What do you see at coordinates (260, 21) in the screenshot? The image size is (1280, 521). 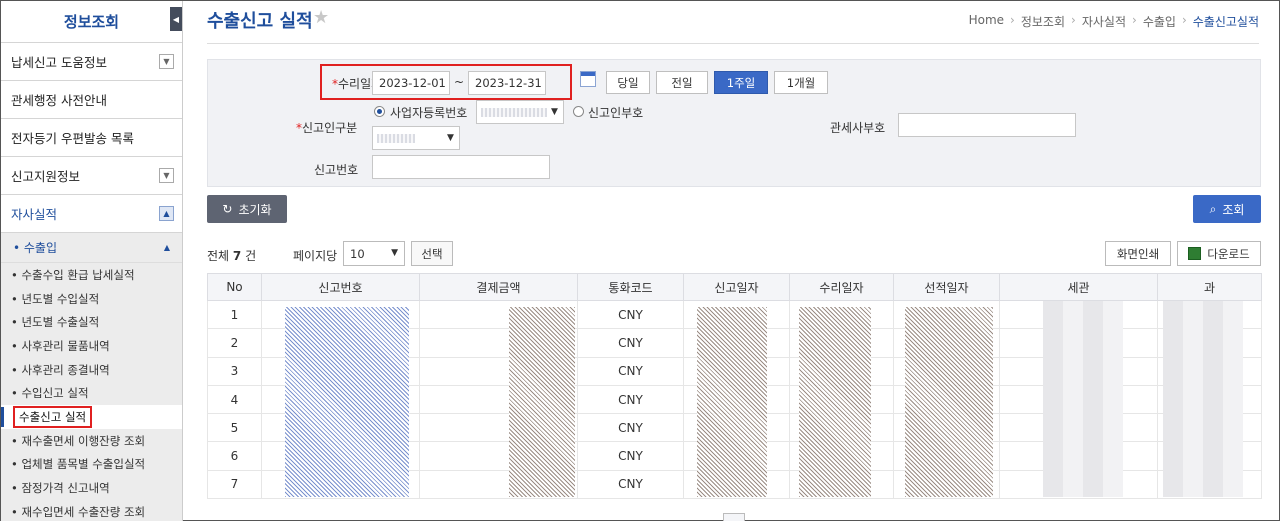 I see `page-title: 수출신고 실적` at bounding box center [260, 21].